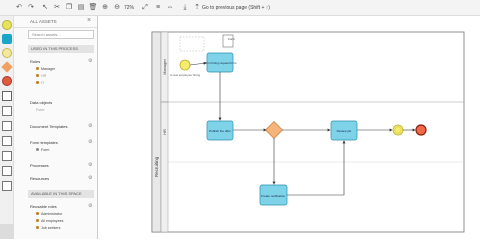 The width and height of the screenshot is (480, 240). Describe the element at coordinates (35, 61) in the screenshot. I see `roles-group: Roles` at that location.